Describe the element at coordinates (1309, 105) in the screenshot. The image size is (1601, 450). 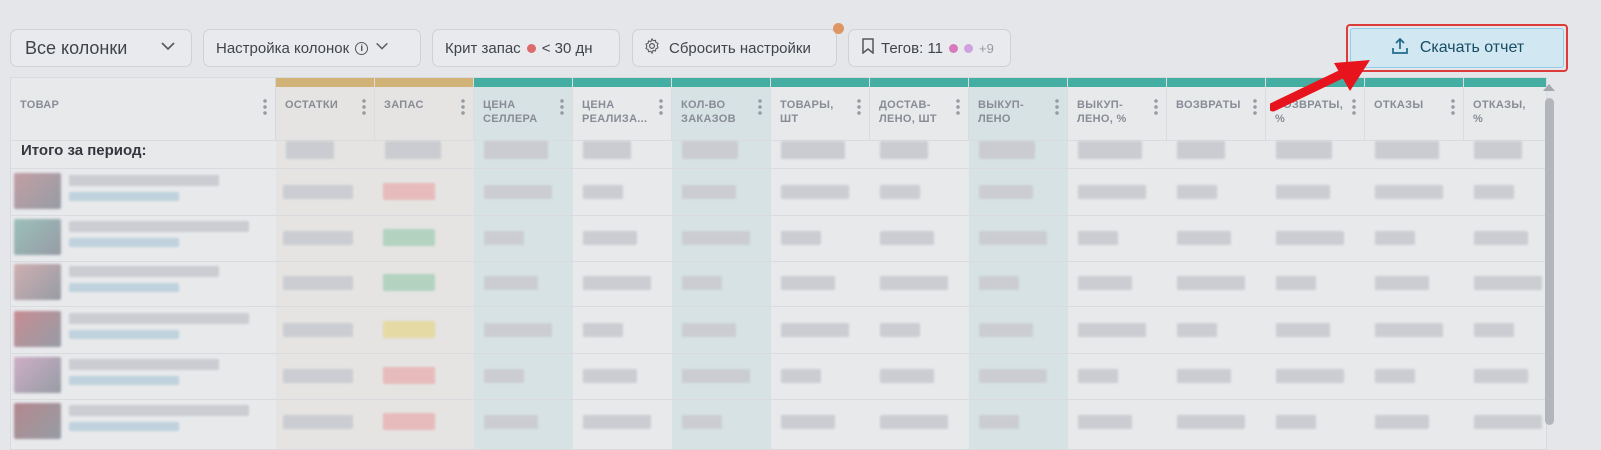
I see `column-header-label: ВОЗВРАТЫ,` at that location.